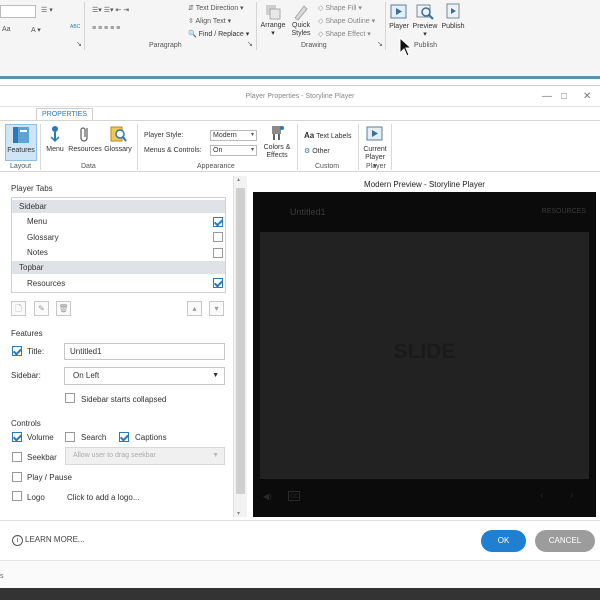 This screenshot has height=600, width=600. Describe the element at coordinates (94, 437) in the screenshot. I see `search-label: Search` at that location.